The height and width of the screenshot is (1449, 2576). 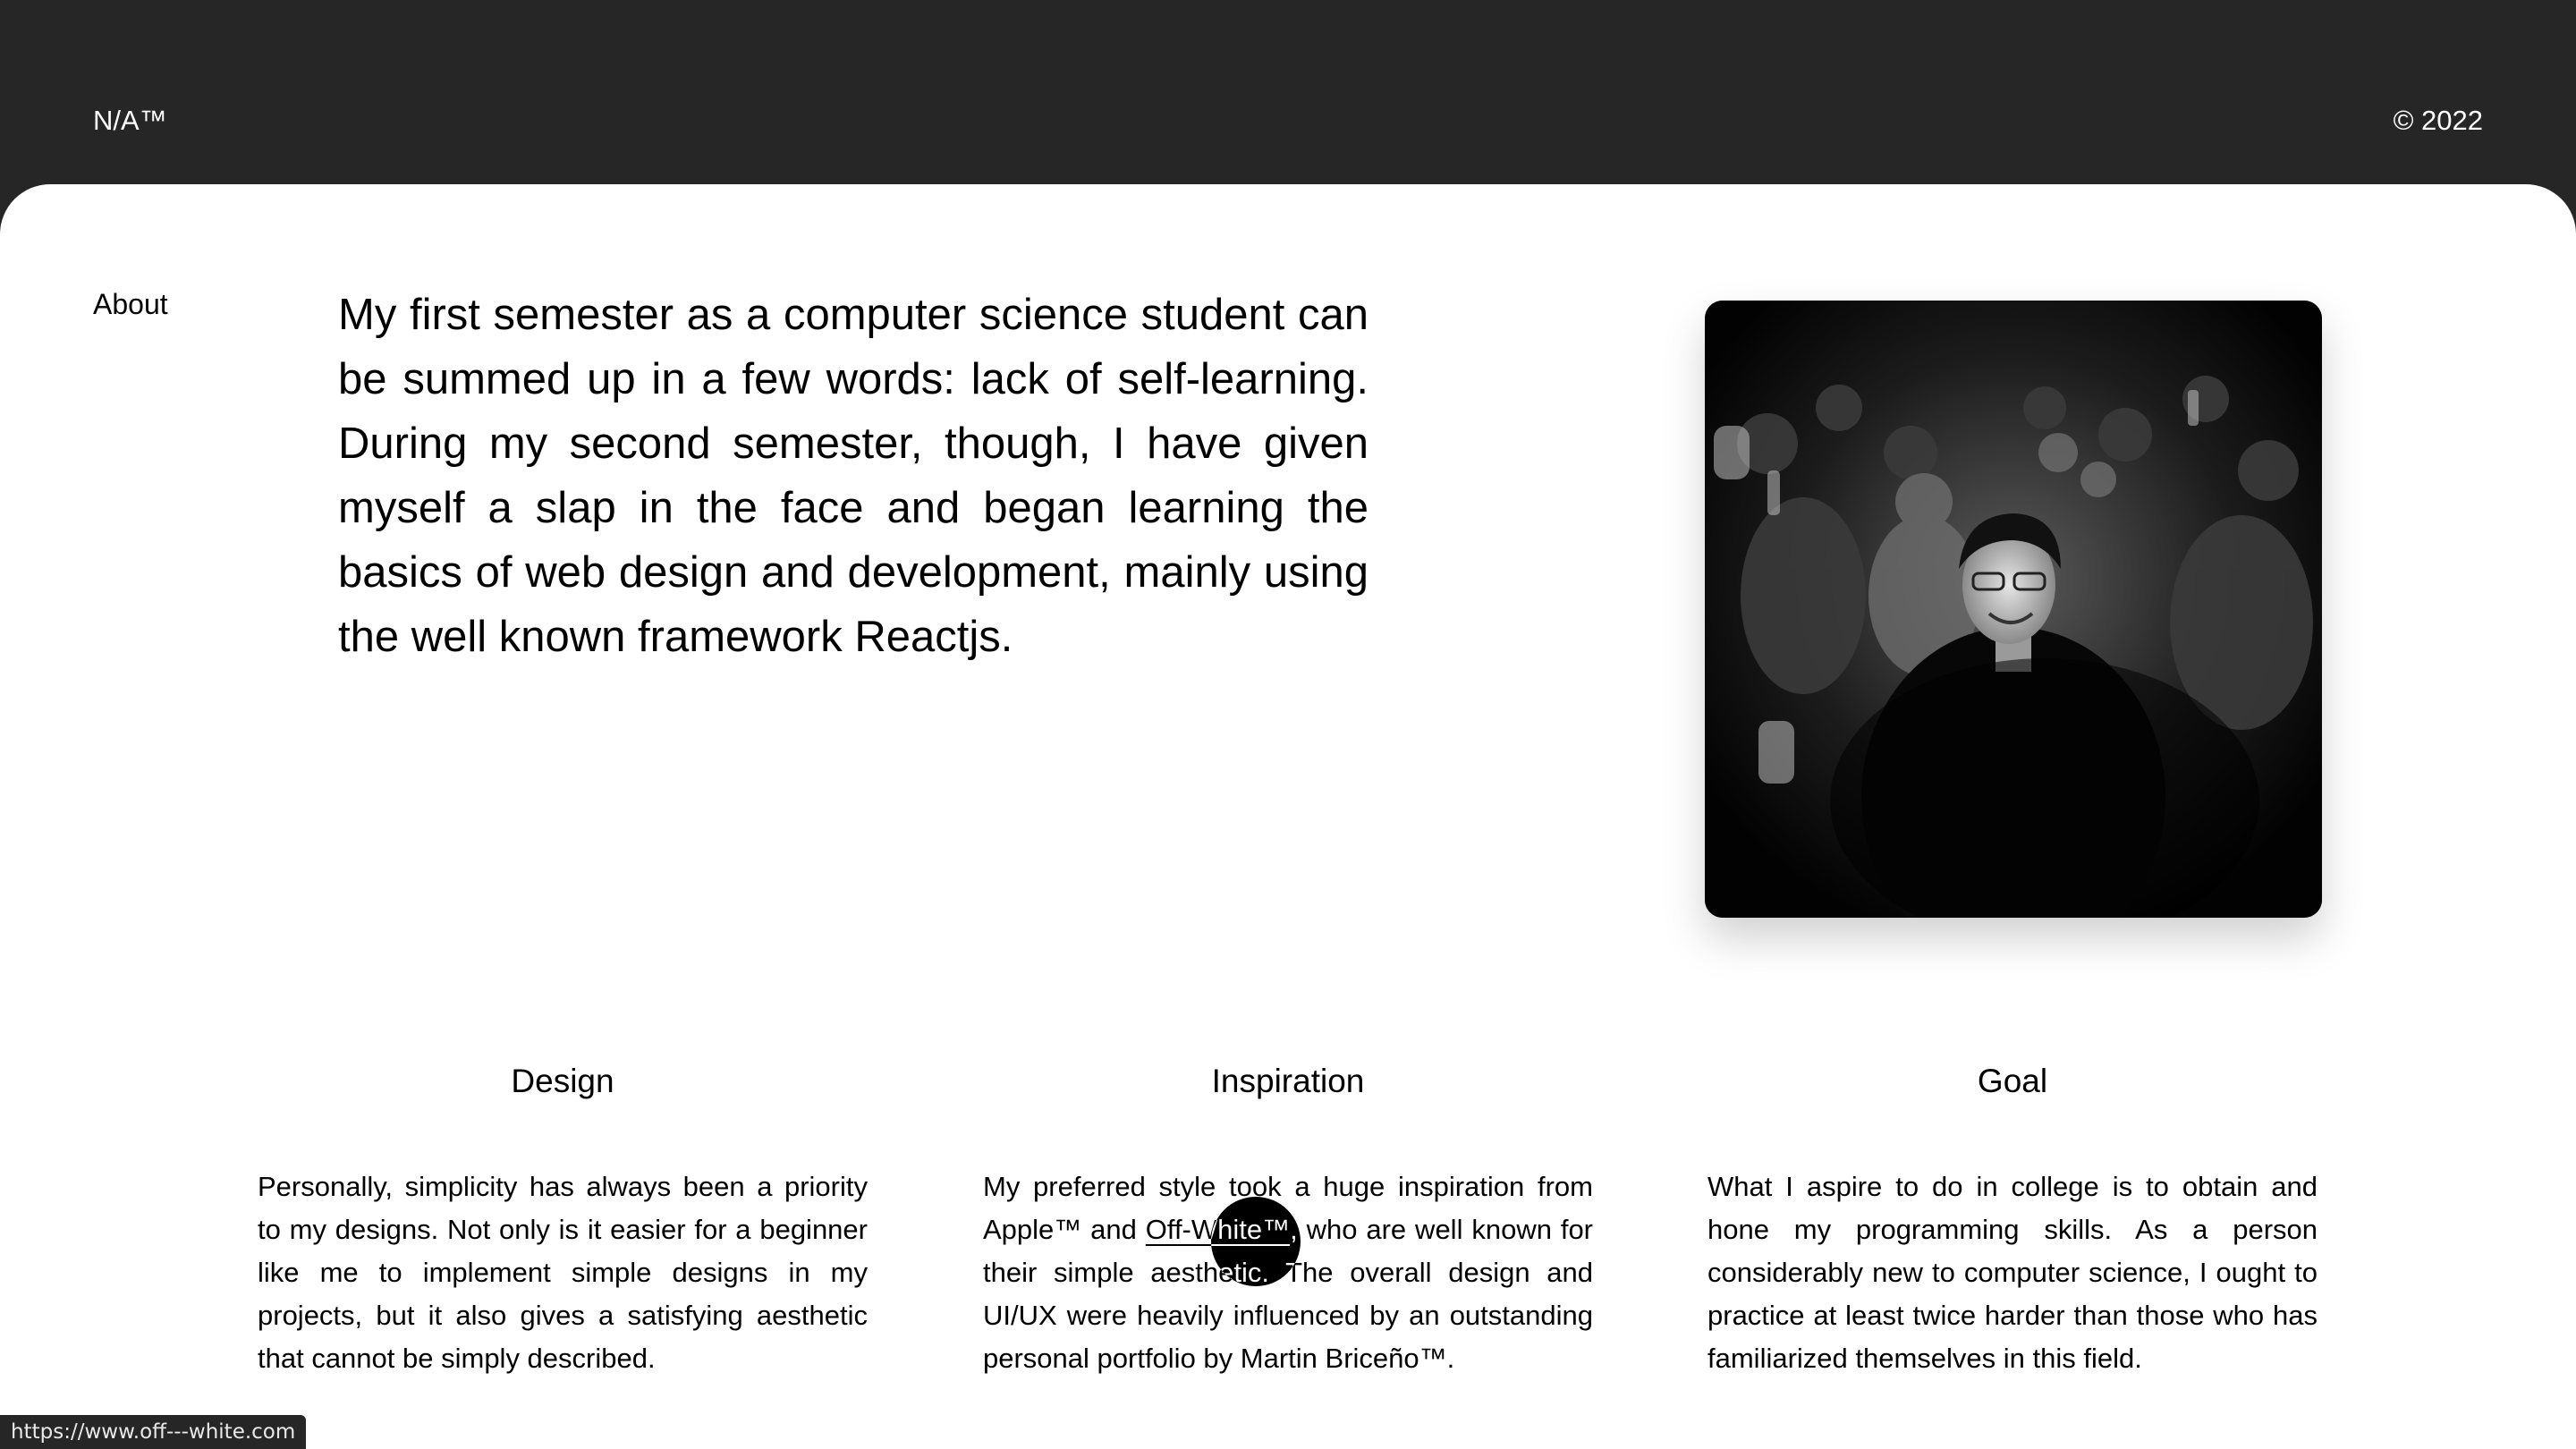 What do you see at coordinates (153, 1432) in the screenshot?
I see `link-status-bar: https://www.off---white.com` at bounding box center [153, 1432].